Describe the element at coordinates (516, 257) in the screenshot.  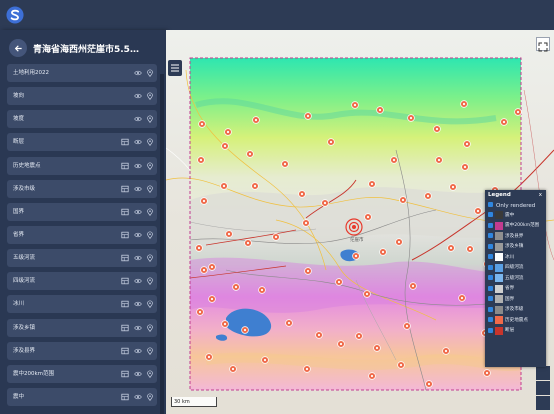
I see `legend-item: 冰川` at that location.